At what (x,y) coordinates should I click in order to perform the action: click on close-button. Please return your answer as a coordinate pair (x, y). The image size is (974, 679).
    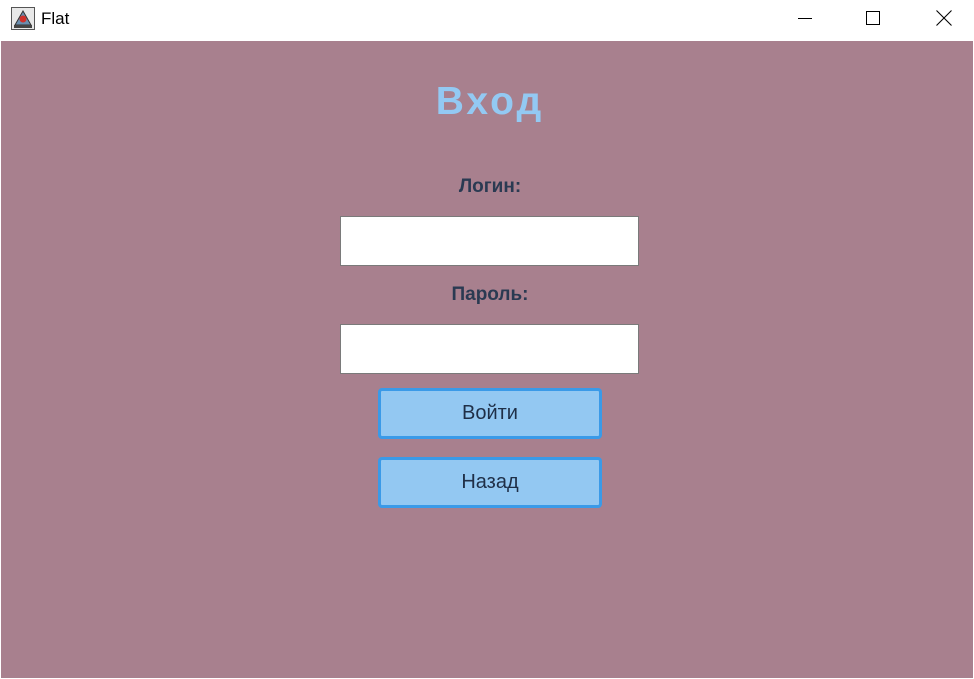
    Looking at the image, I should click on (944, 20).